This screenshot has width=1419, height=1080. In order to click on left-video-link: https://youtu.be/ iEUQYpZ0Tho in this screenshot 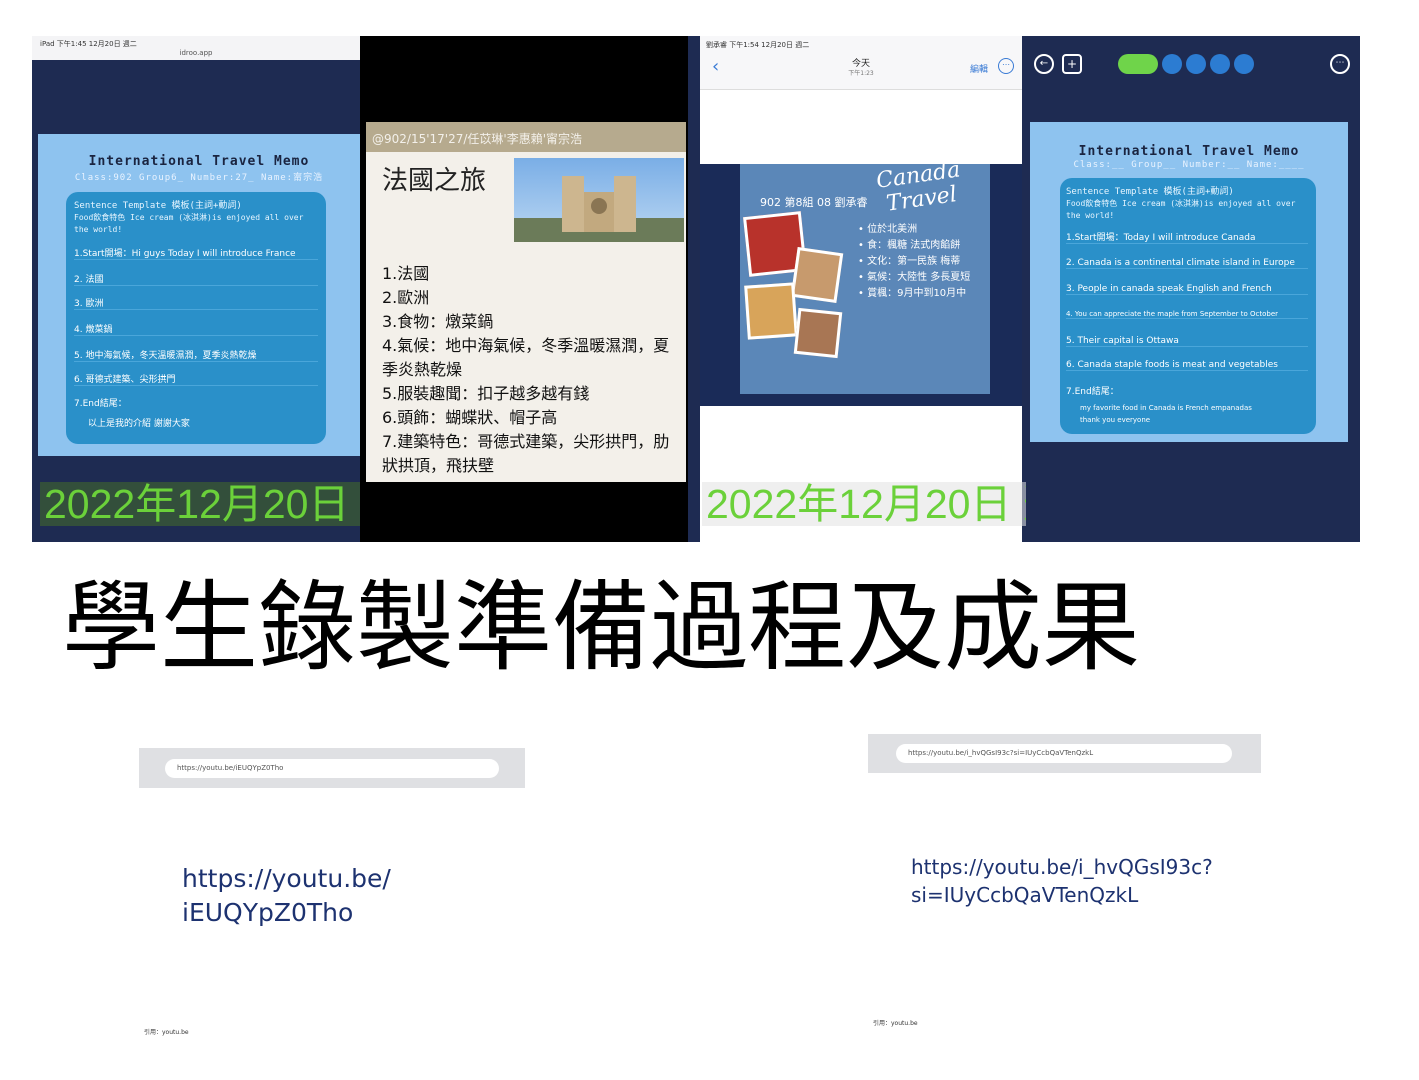, I will do `click(286, 896)`.